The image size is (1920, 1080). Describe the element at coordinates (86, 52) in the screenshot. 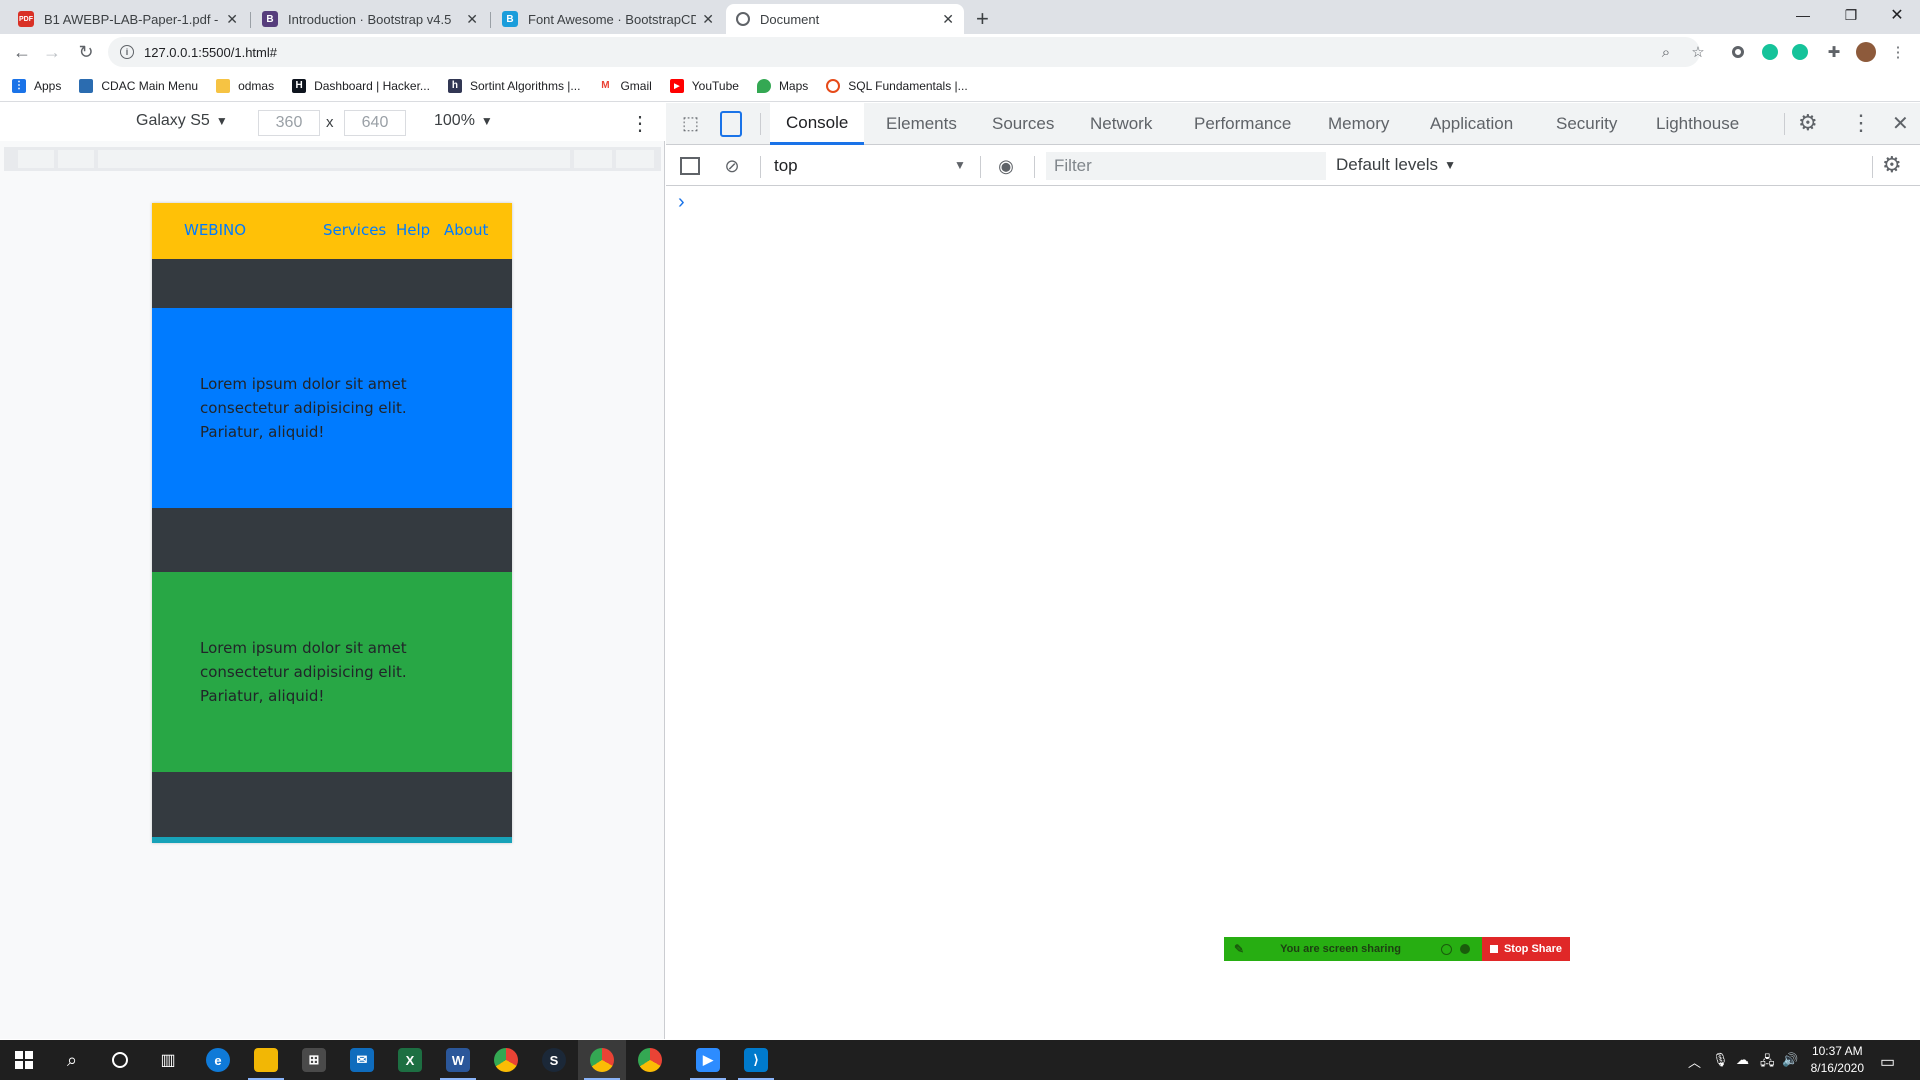

I see `reload-icon: ↻` at that location.